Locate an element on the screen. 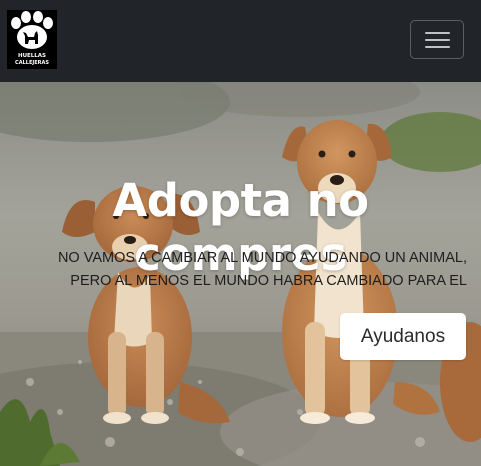  logo-line1: HUELLAS is located at coordinates (32, 56).